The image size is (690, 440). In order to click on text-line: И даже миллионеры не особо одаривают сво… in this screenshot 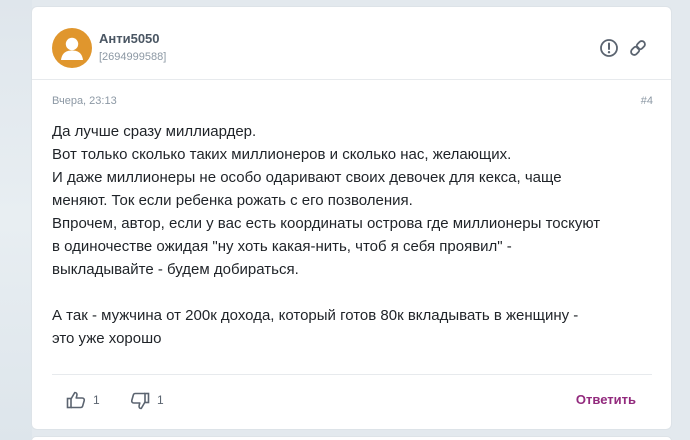, I will do `click(307, 177)`.